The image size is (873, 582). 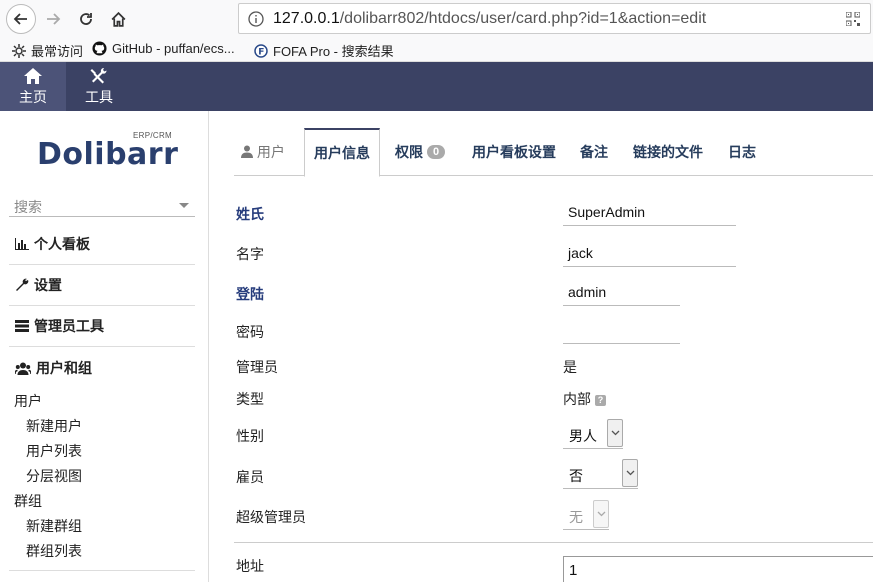 I want to click on login-input: admin, so click(x=621, y=292).